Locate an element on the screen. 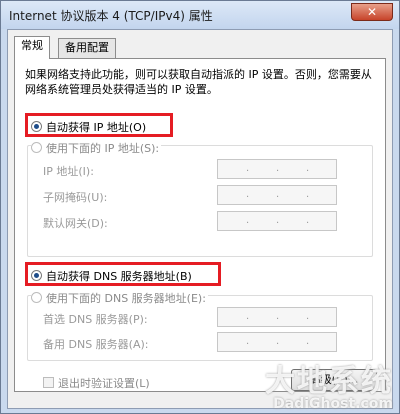 This screenshot has height=414, width=400. title-bar: Internet 协议版本 4 (TCP/IPv4) 属性 ✕ is located at coordinates (200, 15).